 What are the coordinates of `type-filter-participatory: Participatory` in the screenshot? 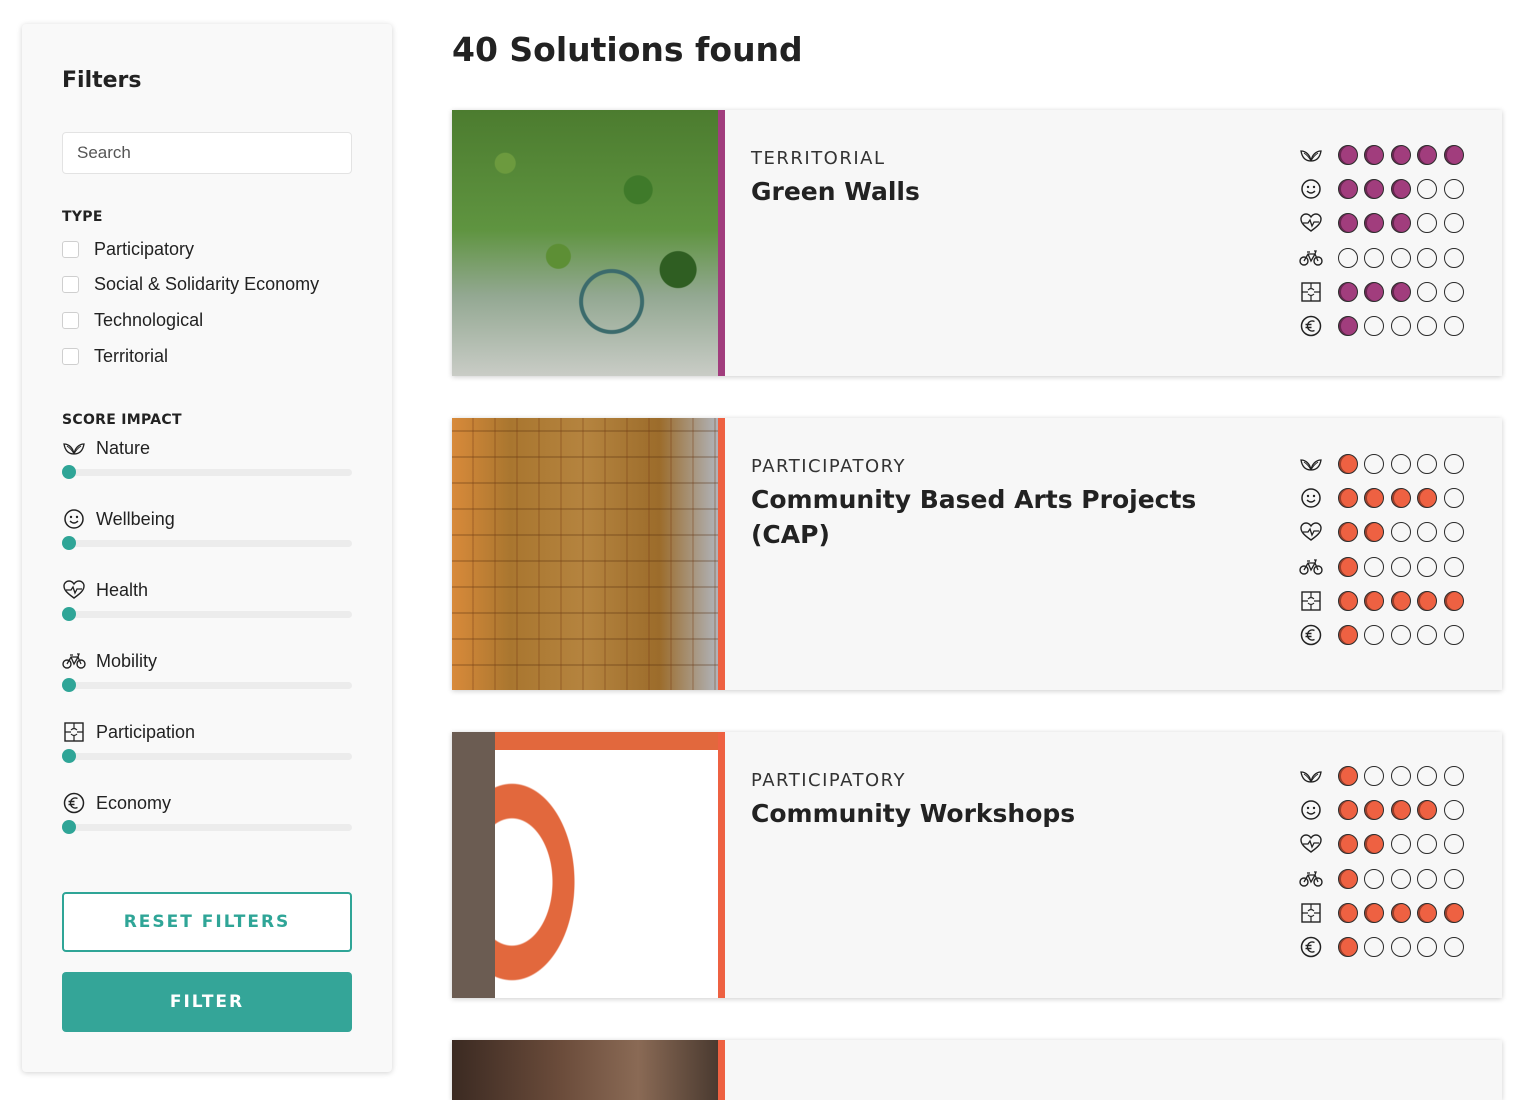 It's located at (128, 249).